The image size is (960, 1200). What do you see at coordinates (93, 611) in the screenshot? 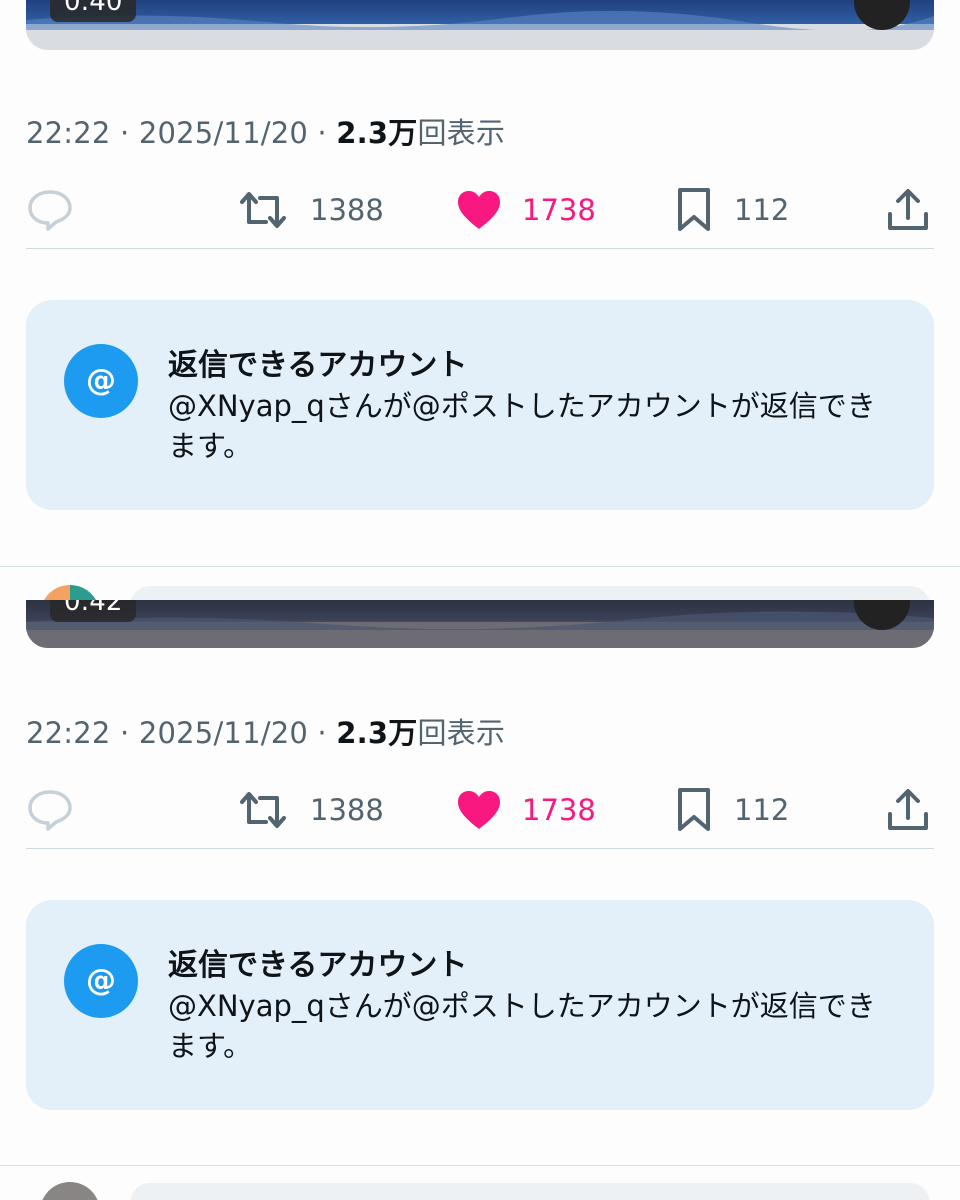
I see `video-timecode: 0:42` at bounding box center [93, 611].